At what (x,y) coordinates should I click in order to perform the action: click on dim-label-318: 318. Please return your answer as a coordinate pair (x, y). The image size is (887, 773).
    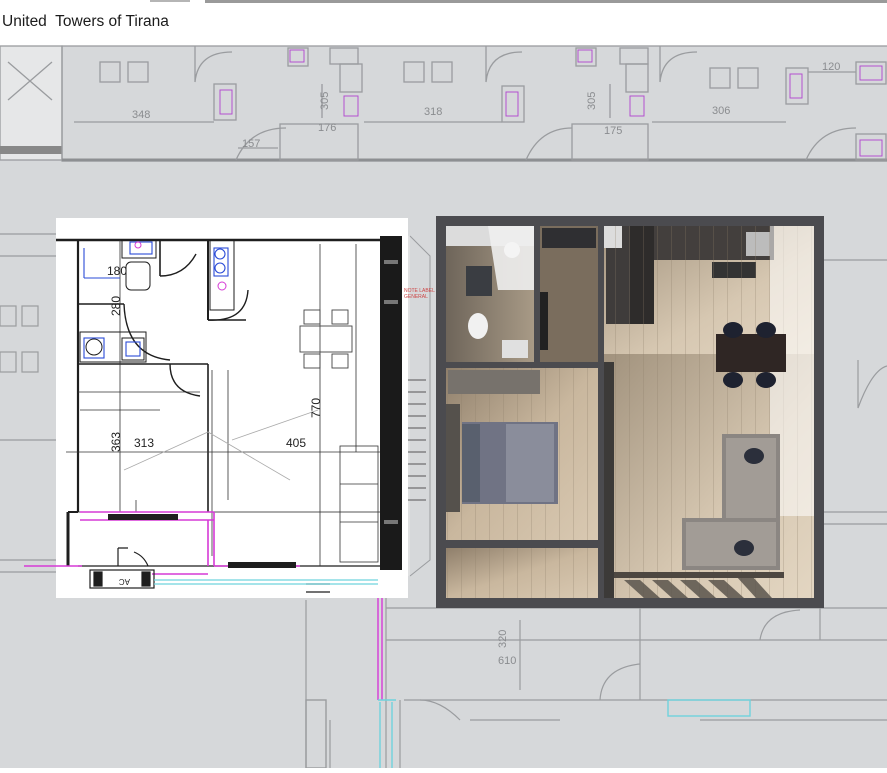
    Looking at the image, I should click on (433, 112).